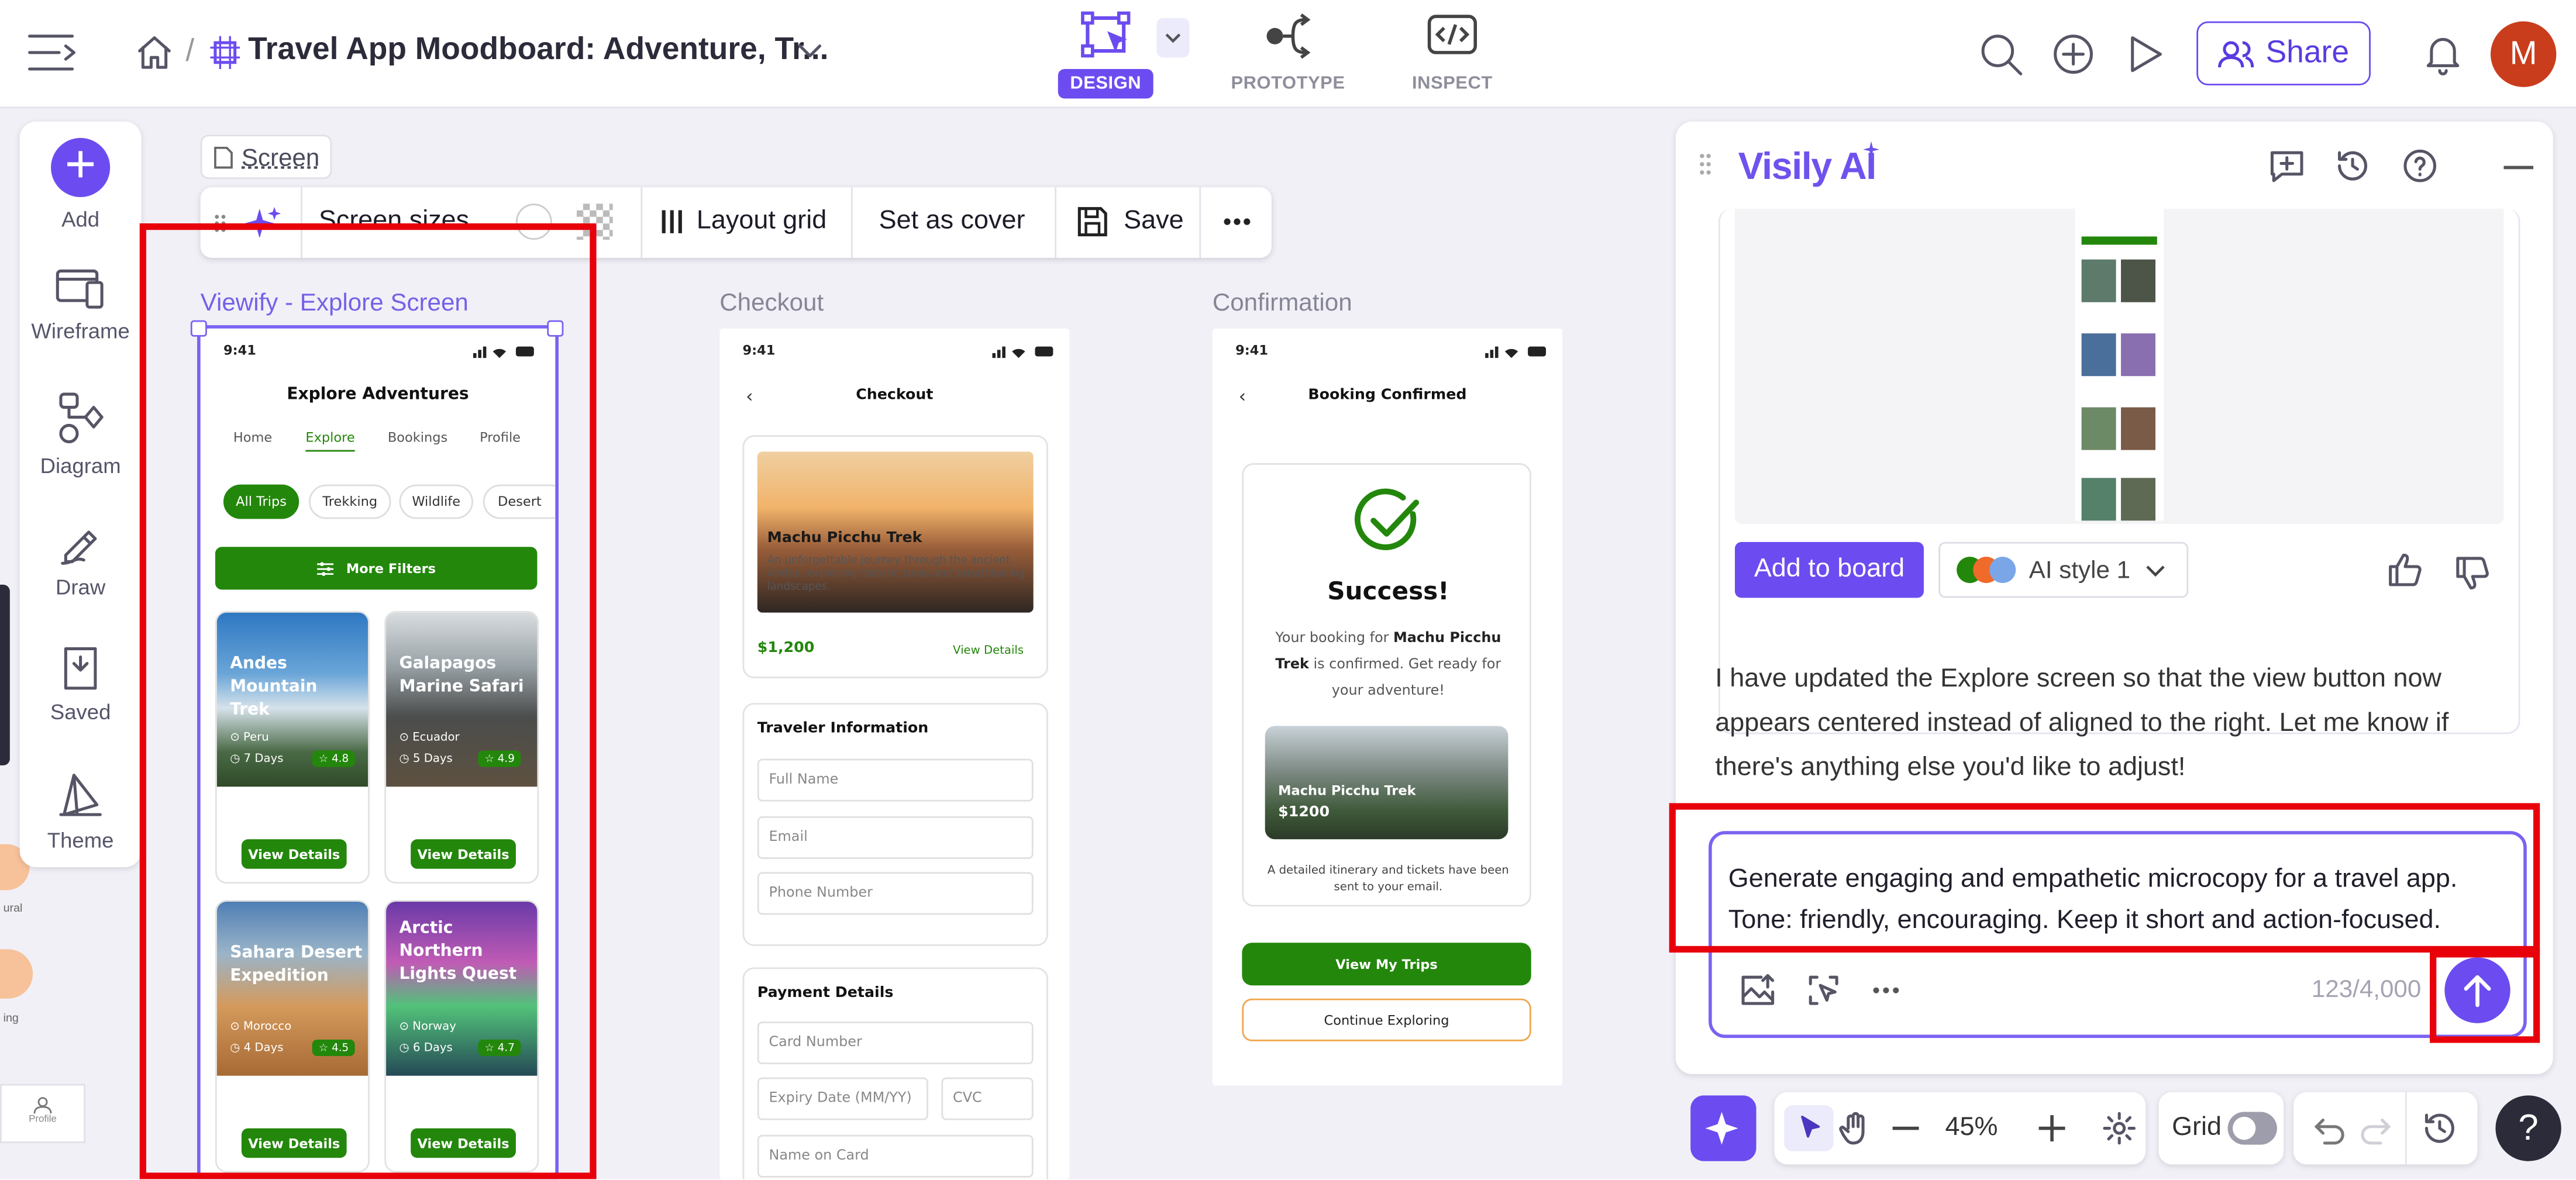 This screenshot has width=2576, height=1180. I want to click on image-upload-icon, so click(1758, 990).